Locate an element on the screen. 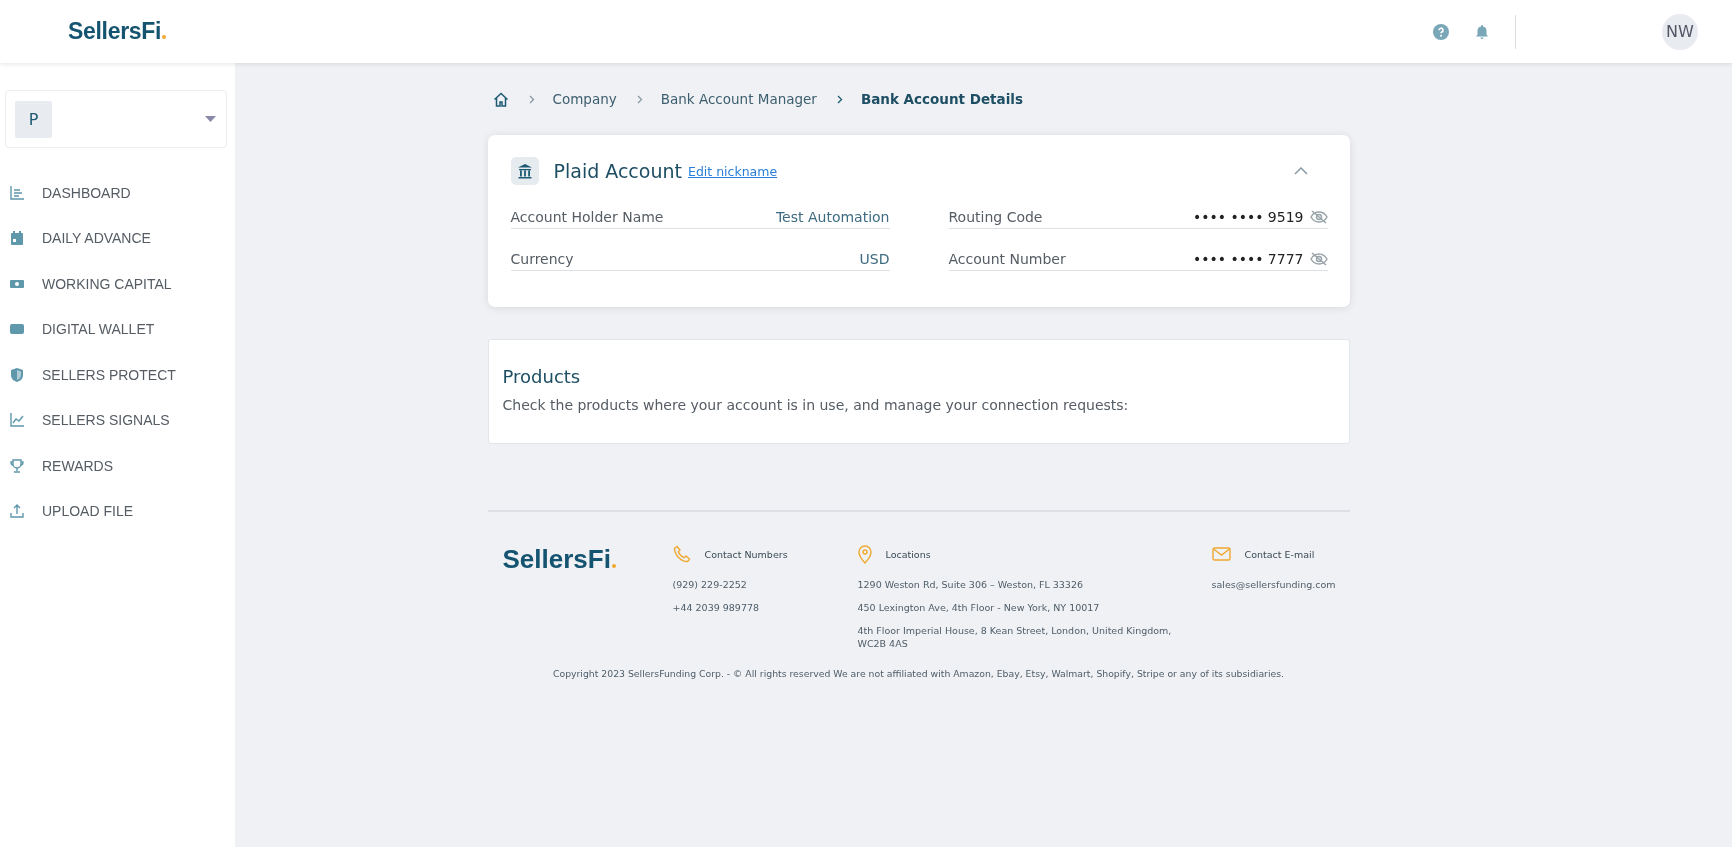  help-icon is located at coordinates (1441, 31).